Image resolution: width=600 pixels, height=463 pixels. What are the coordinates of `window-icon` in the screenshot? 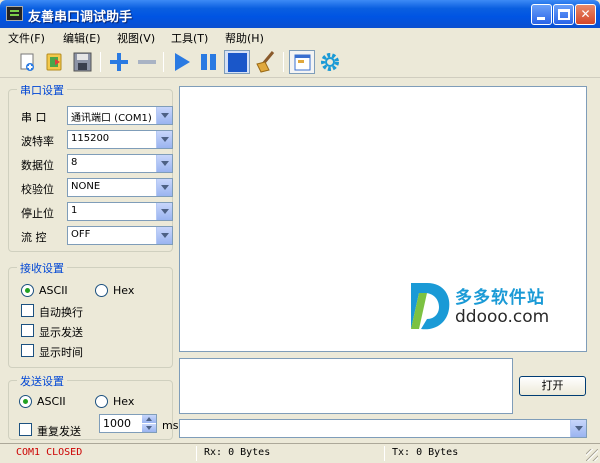 It's located at (302, 62).